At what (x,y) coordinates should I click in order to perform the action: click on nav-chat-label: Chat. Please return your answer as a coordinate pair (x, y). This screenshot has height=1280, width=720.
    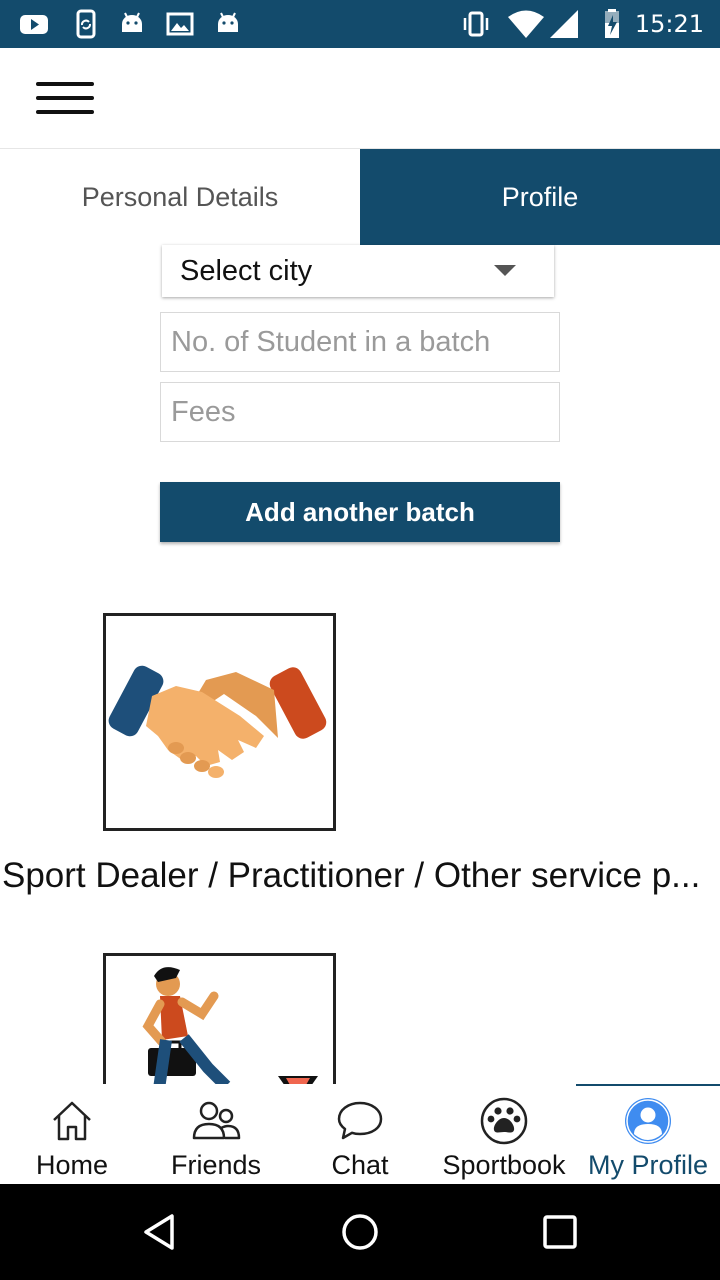
    Looking at the image, I should click on (360, 1165).